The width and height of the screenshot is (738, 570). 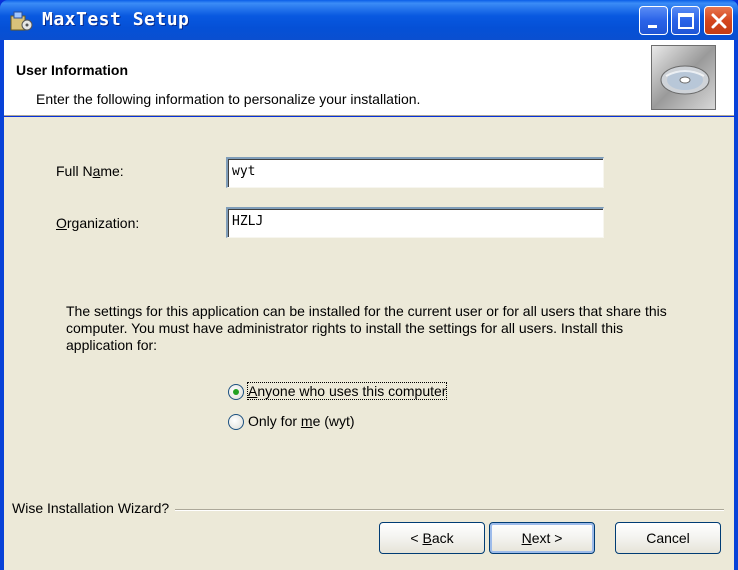 I want to click on minimize-button, so click(x=653, y=20).